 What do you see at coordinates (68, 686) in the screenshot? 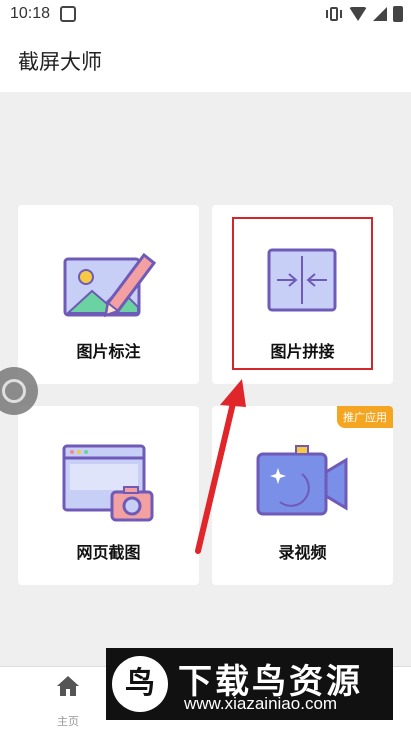
I see `home-icon` at bounding box center [68, 686].